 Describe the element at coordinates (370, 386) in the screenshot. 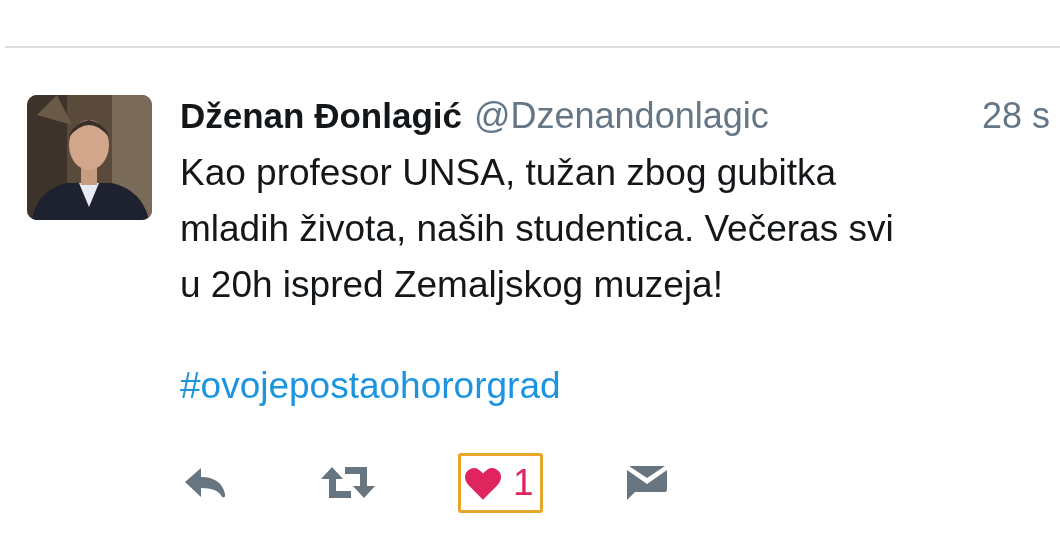

I see `hashtag-link: #ovojepostaohororgrad` at that location.